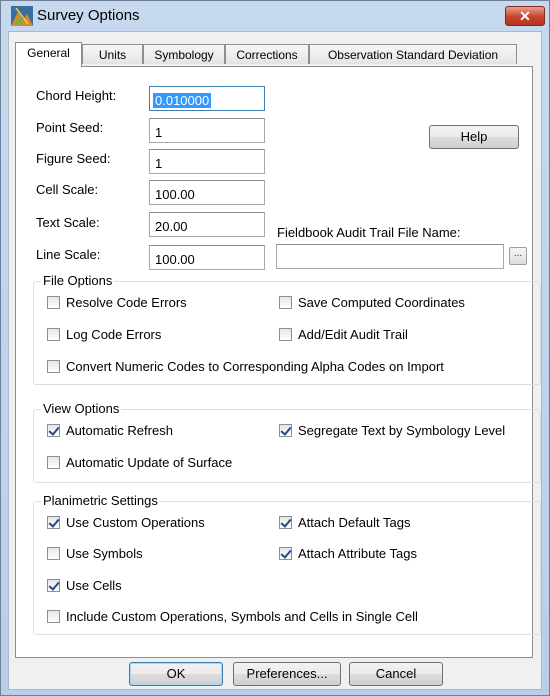  I want to click on figure-seed-input: 1, so click(207, 161).